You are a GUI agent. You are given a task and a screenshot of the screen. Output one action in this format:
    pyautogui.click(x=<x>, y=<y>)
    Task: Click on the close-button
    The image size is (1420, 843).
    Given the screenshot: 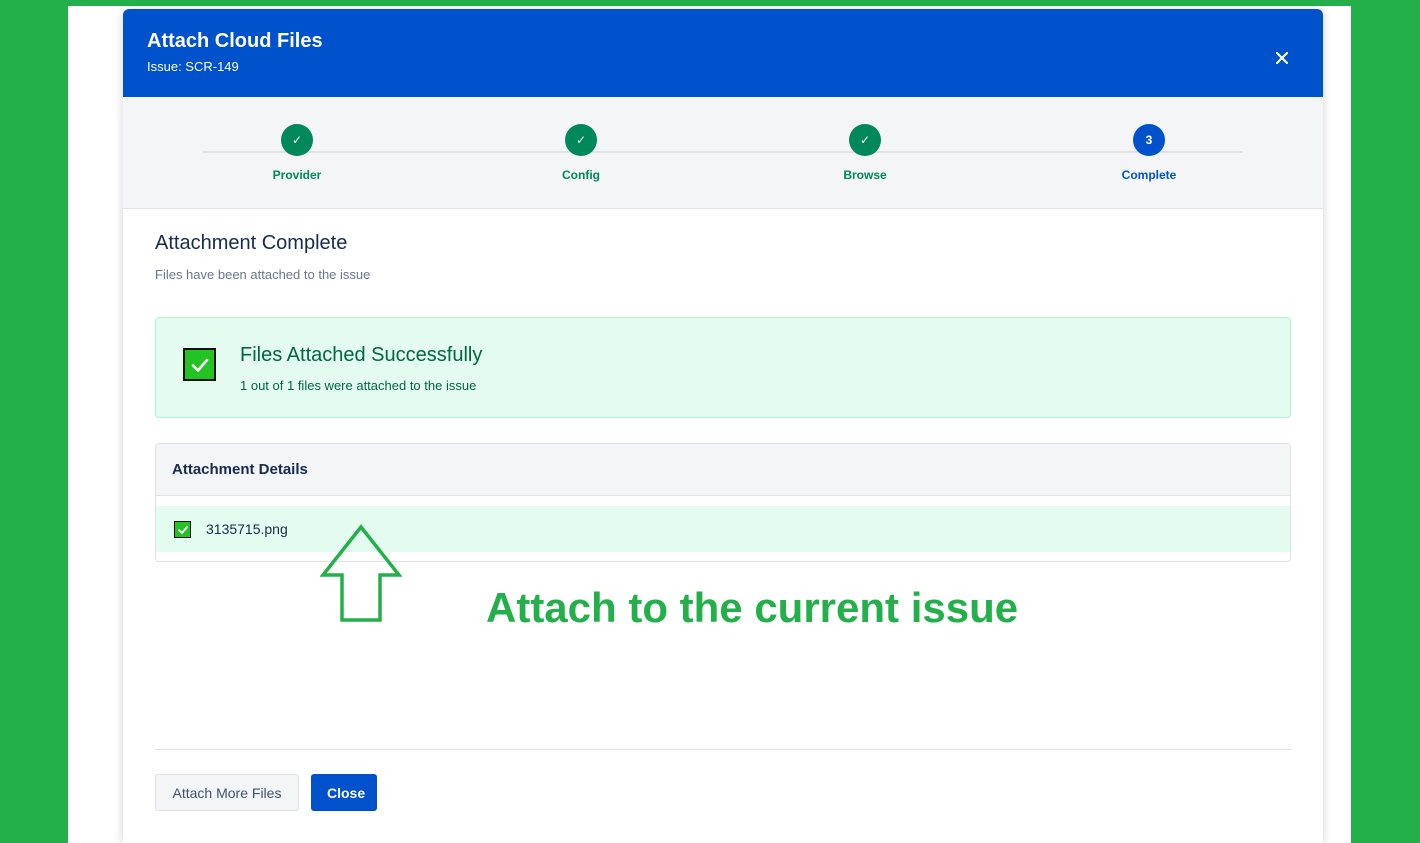 What is the action you would take?
    pyautogui.click(x=1282, y=58)
    